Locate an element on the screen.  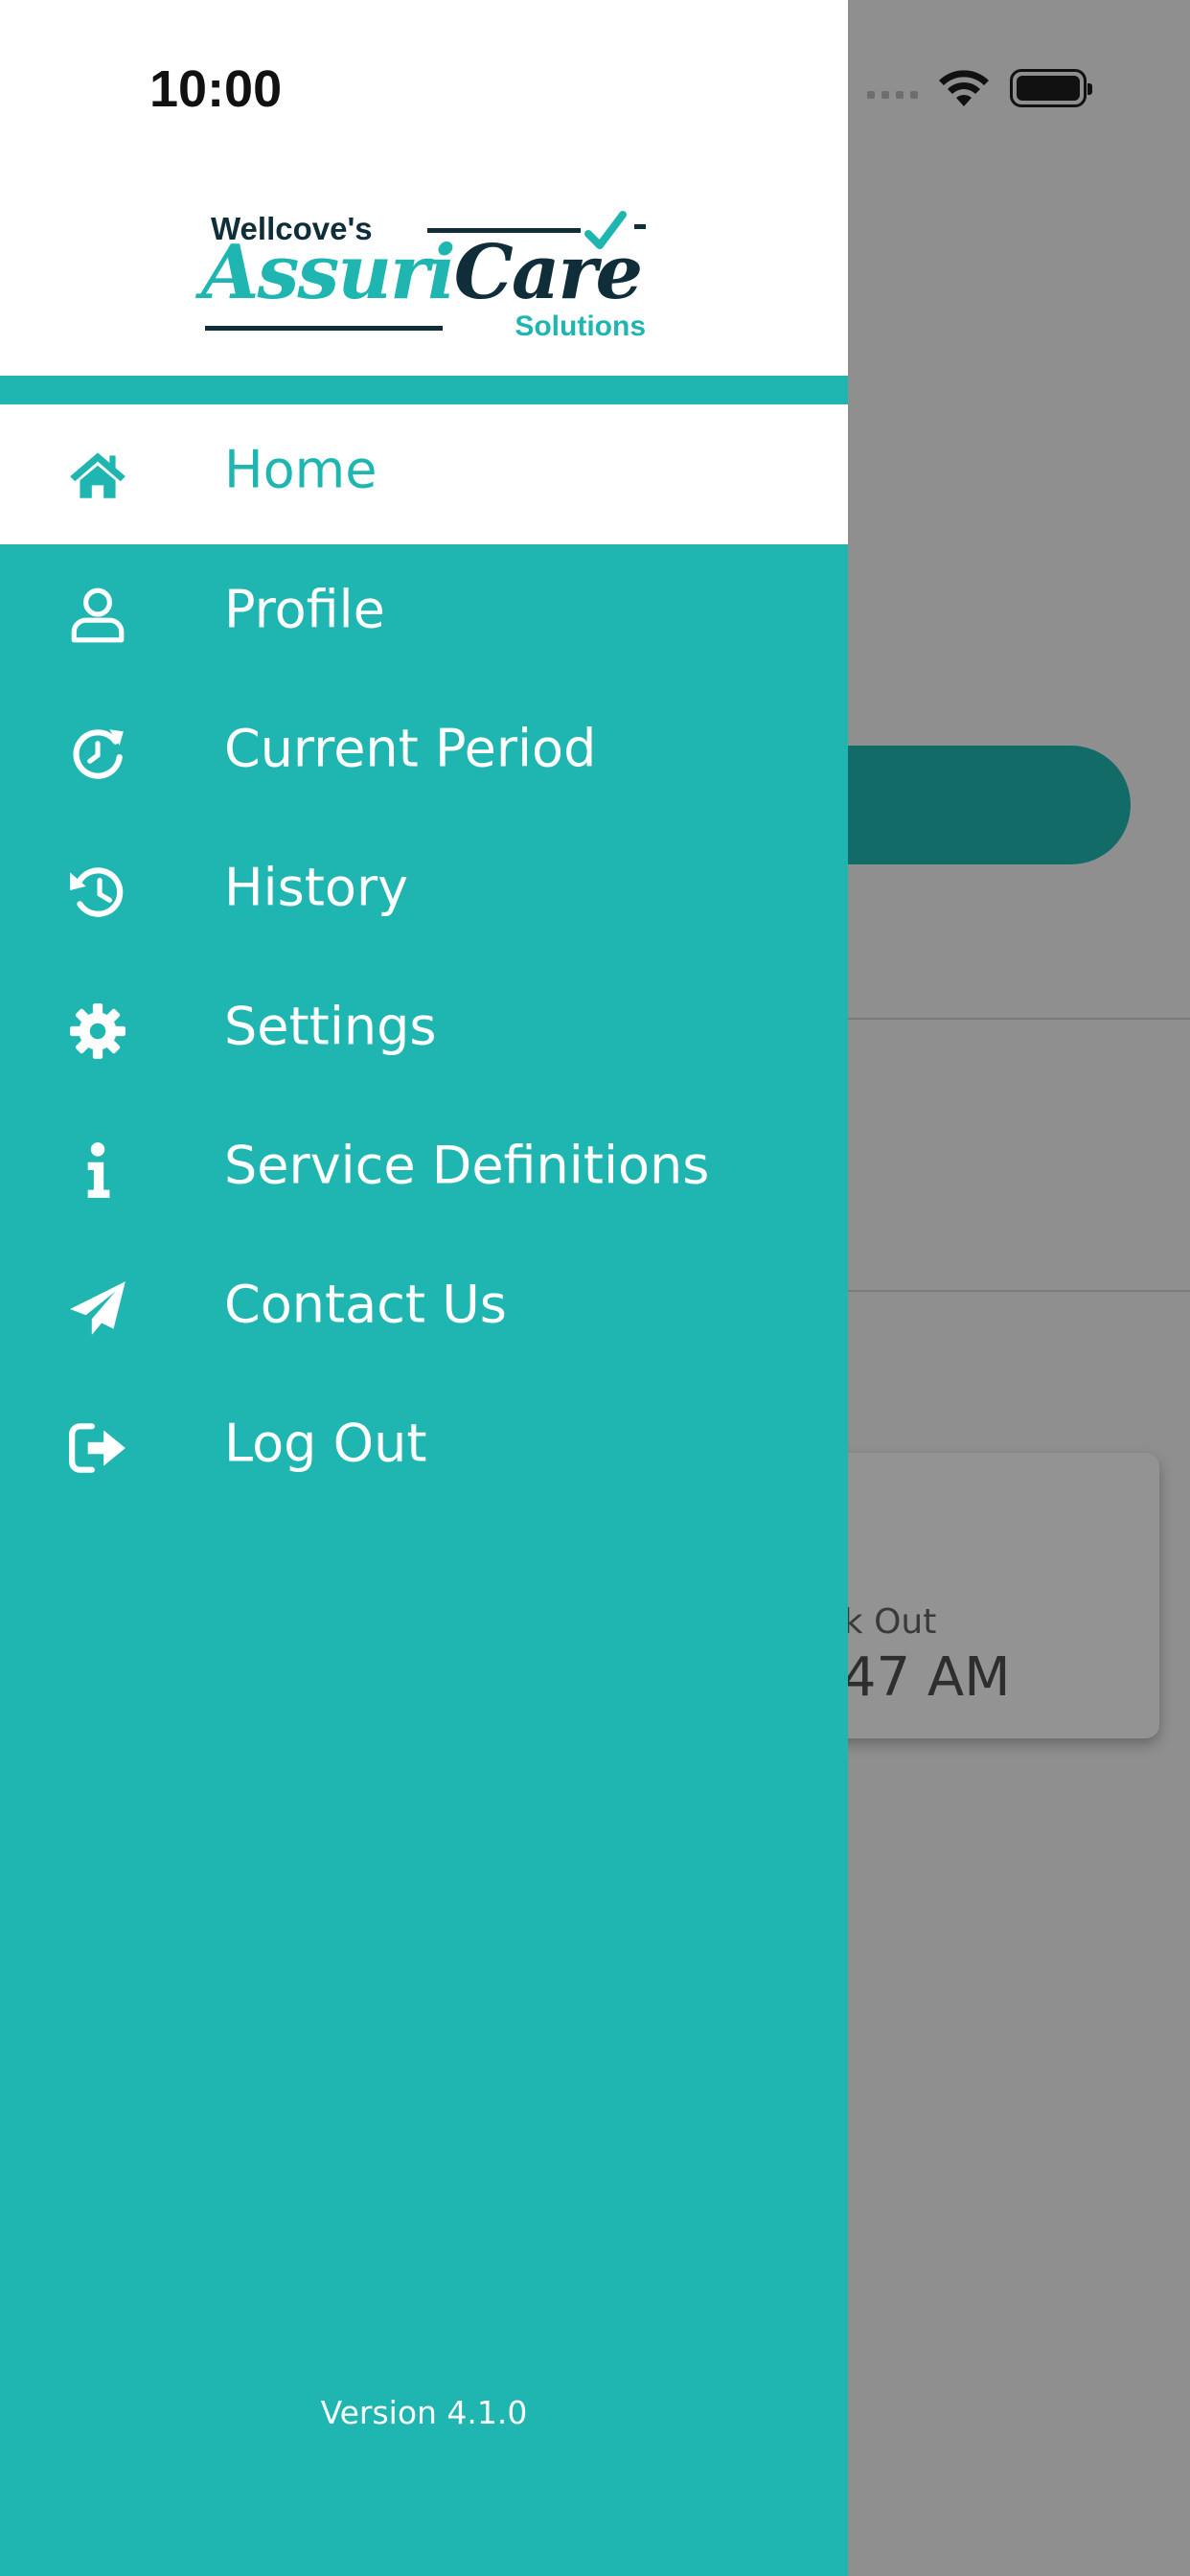
menu-item-label: Profile is located at coordinates (304, 608).